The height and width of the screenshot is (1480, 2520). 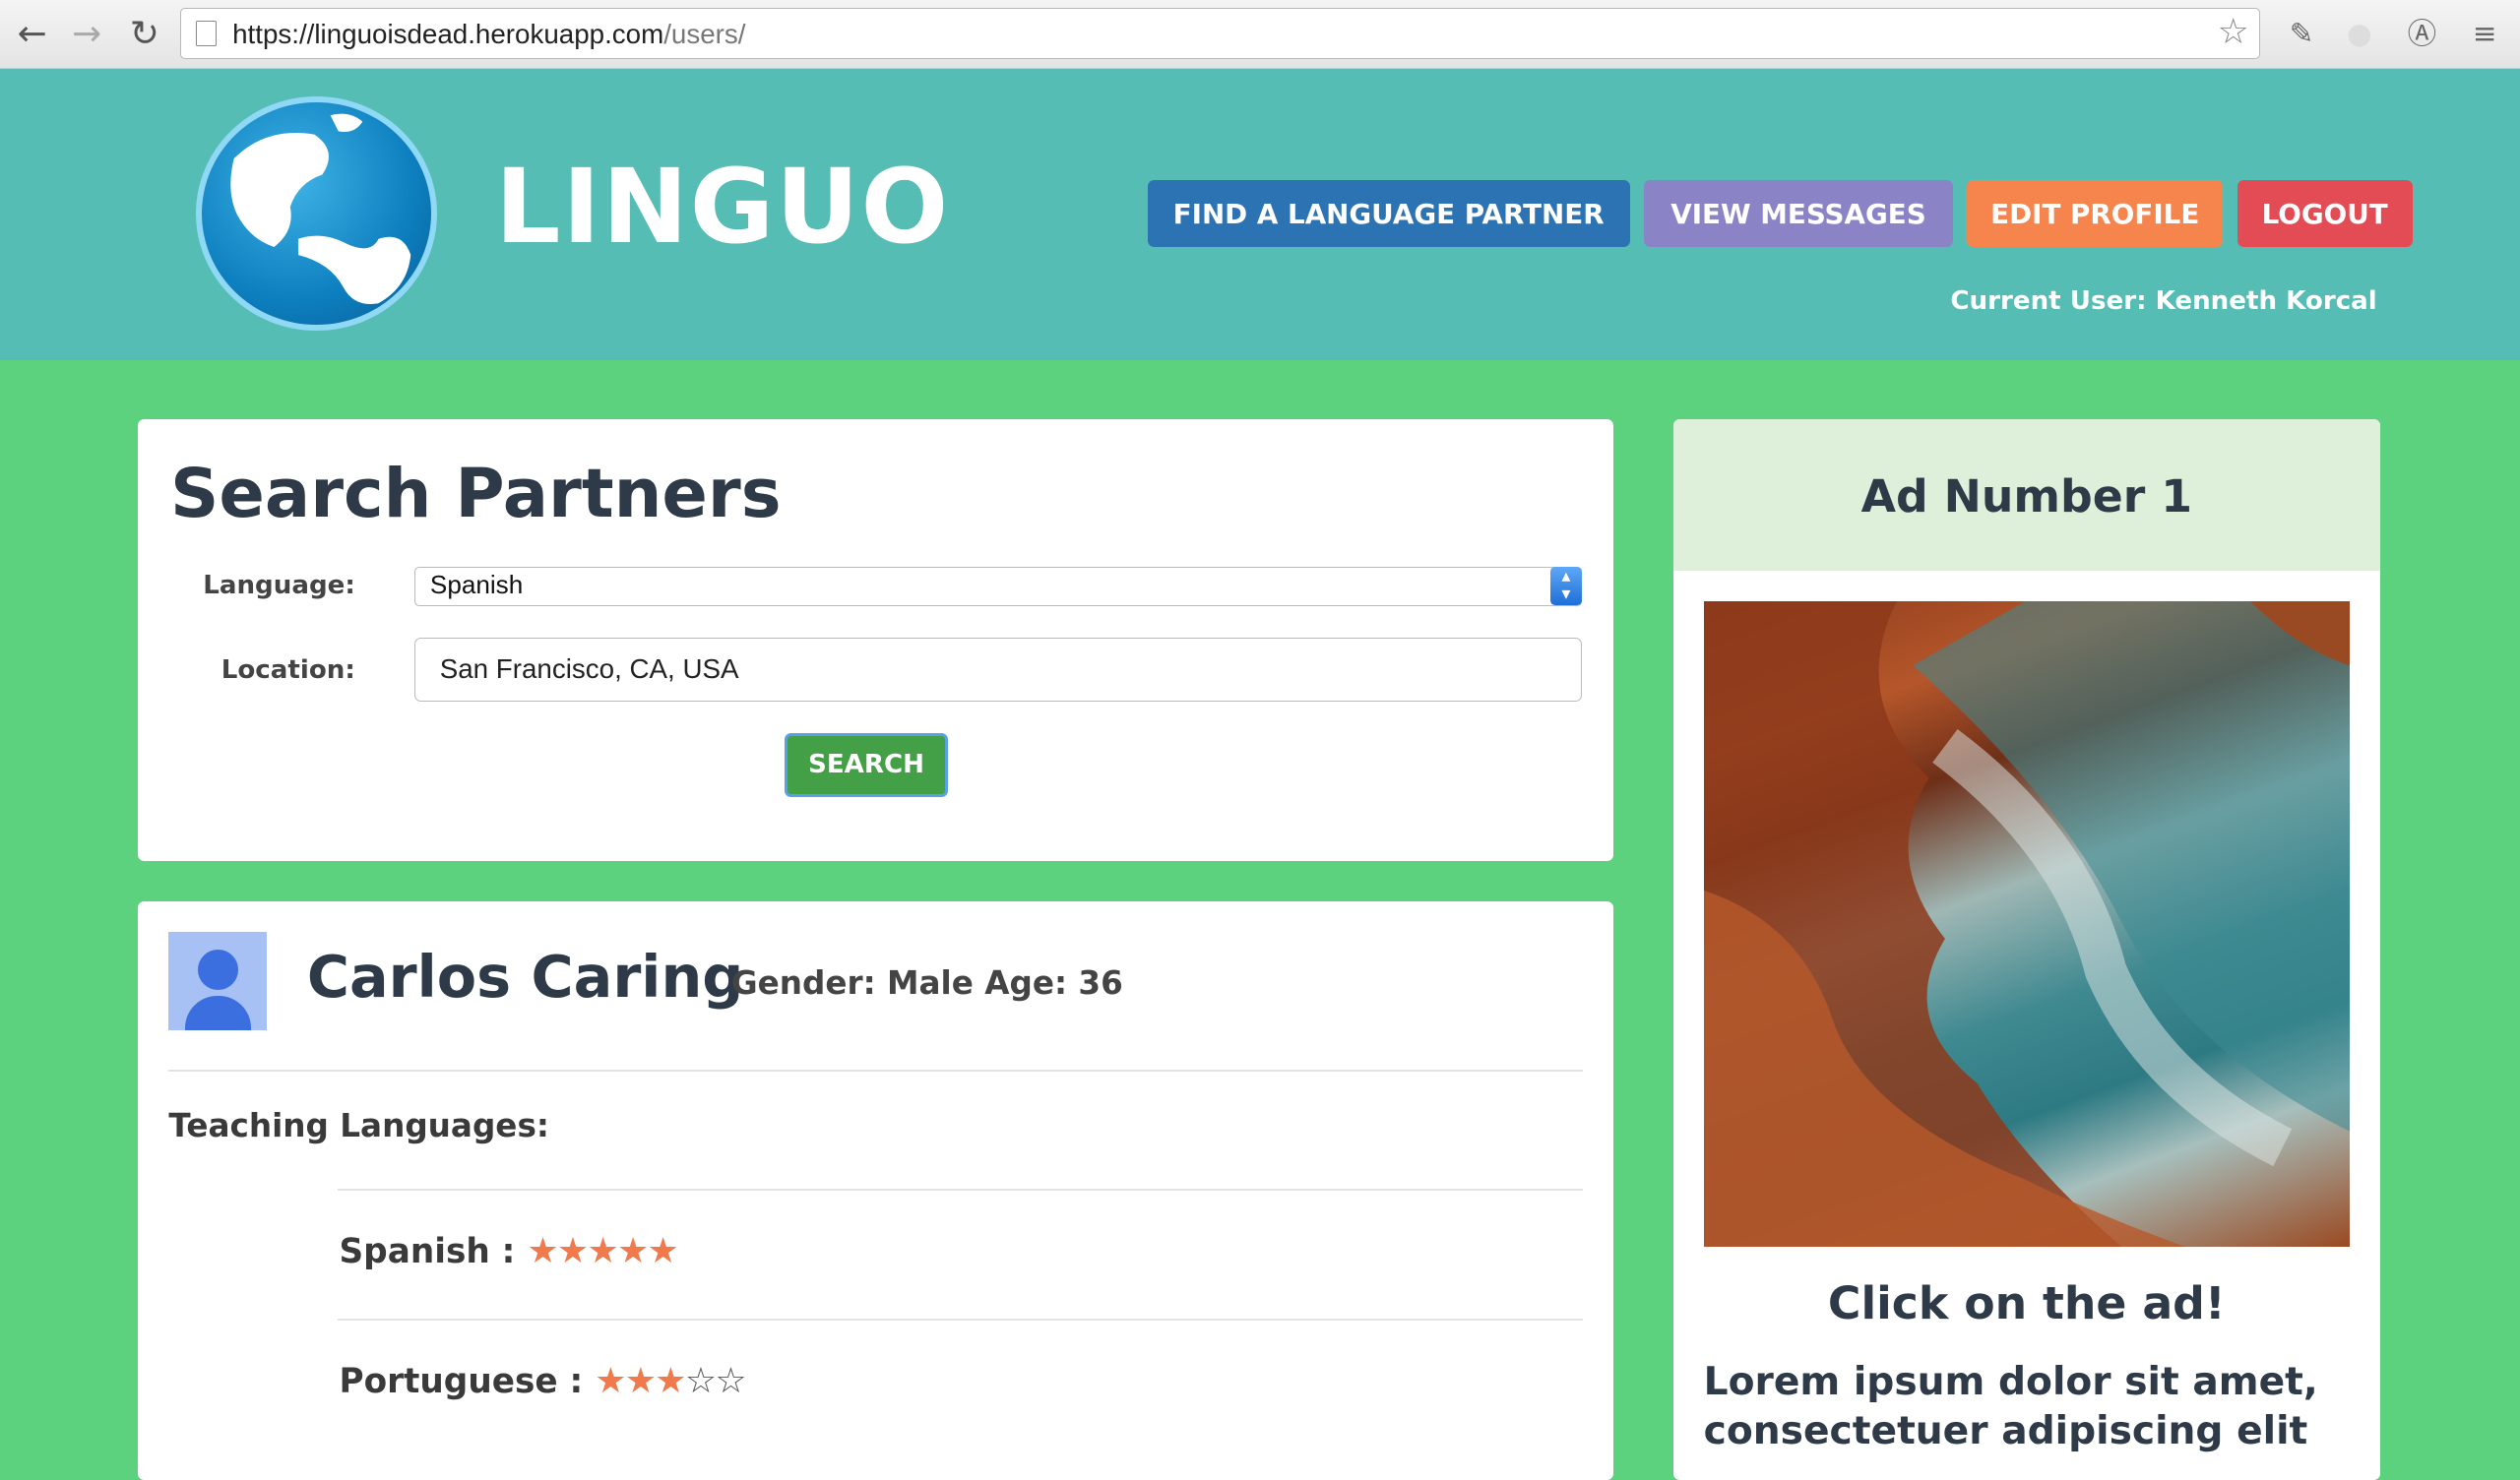 What do you see at coordinates (2163, 301) in the screenshot?
I see `current-user-label: Current User: Kenneth Korcal` at bounding box center [2163, 301].